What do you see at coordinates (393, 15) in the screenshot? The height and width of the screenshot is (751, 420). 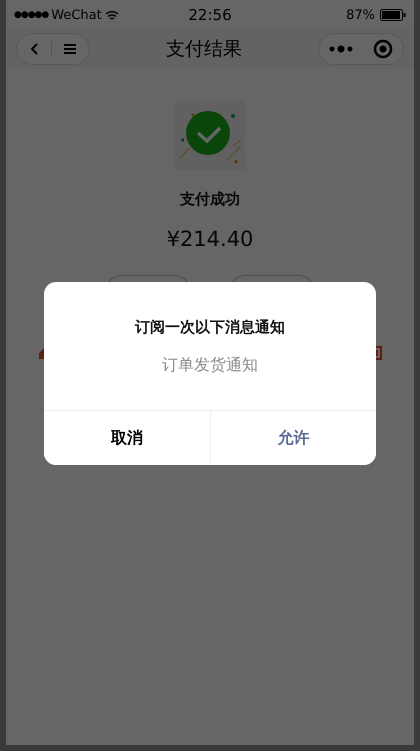 I see `battery-icon` at bounding box center [393, 15].